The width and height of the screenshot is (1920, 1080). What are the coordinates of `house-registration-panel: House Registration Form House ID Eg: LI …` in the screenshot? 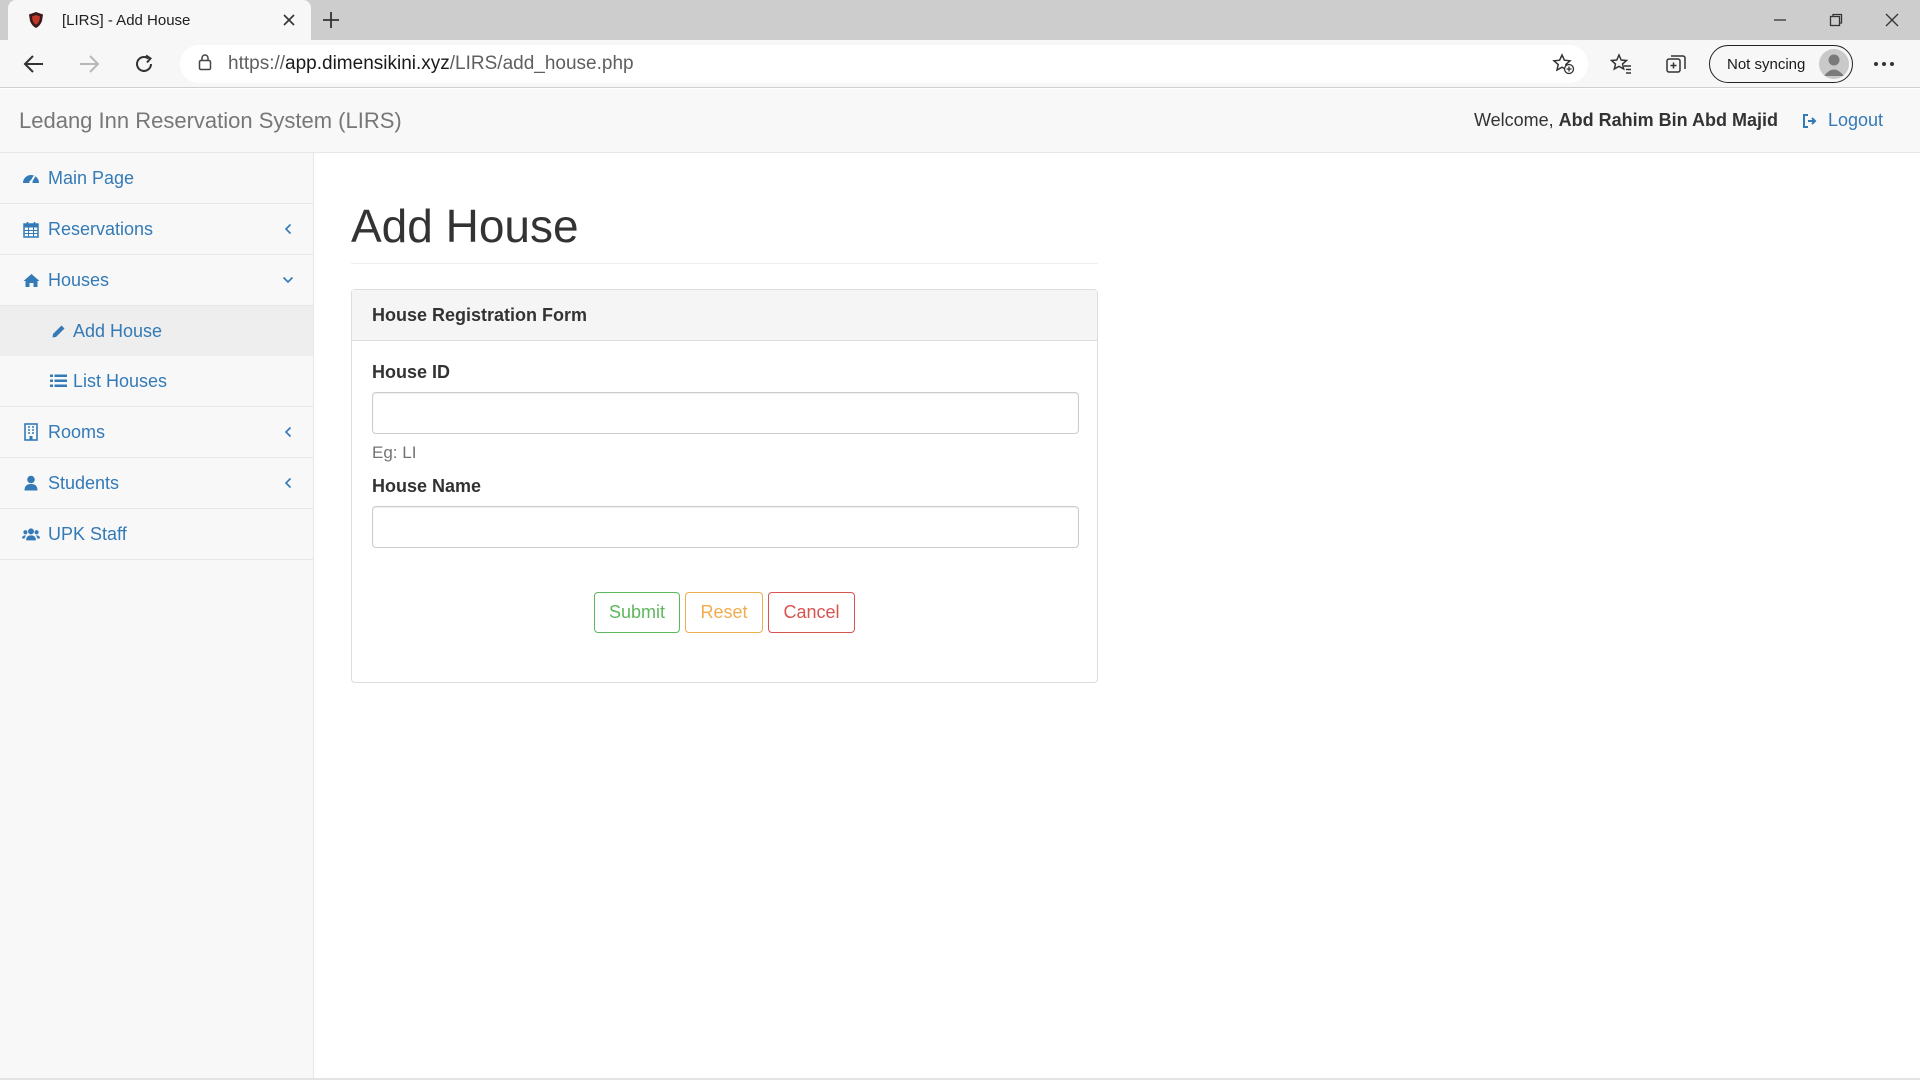 It's located at (724, 486).